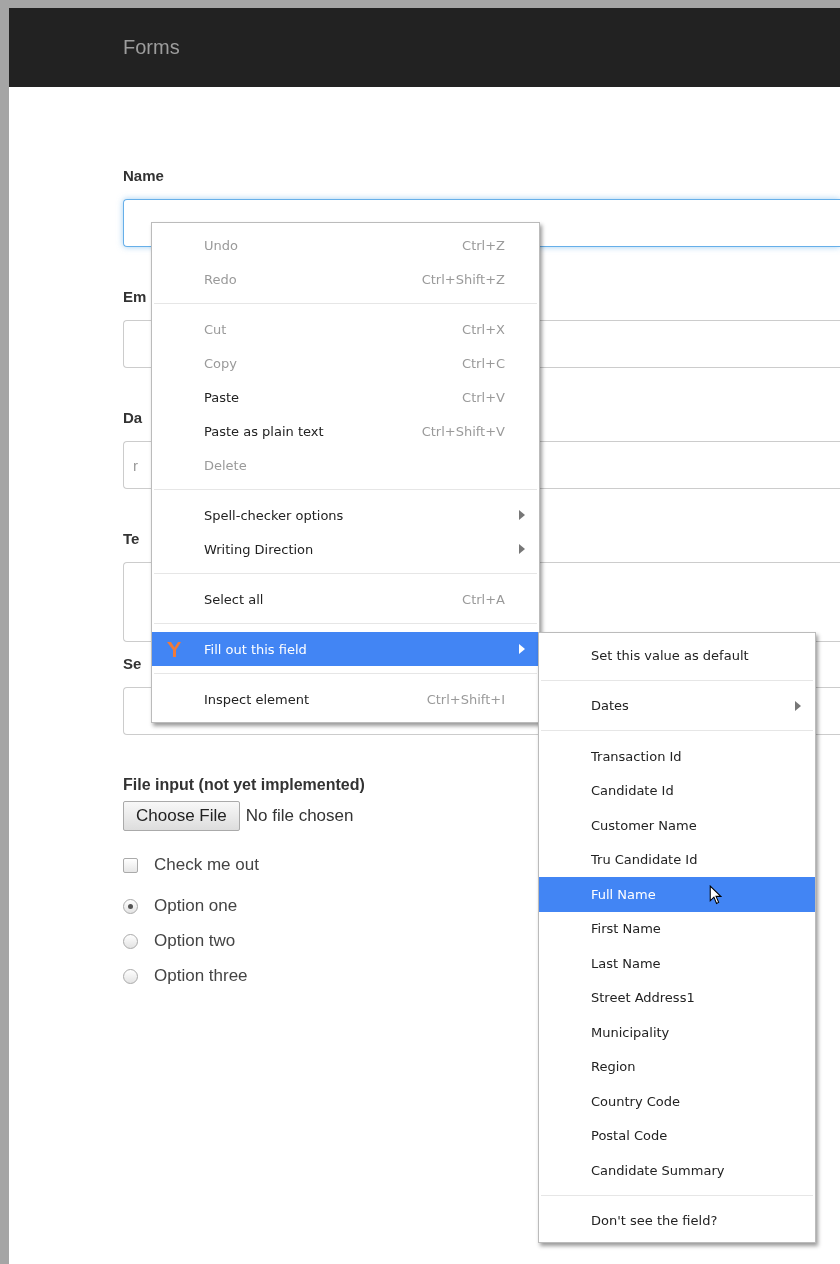 This screenshot has width=840, height=1264. What do you see at coordinates (677, 1135) in the screenshot?
I see `menu-item: Postal Code` at bounding box center [677, 1135].